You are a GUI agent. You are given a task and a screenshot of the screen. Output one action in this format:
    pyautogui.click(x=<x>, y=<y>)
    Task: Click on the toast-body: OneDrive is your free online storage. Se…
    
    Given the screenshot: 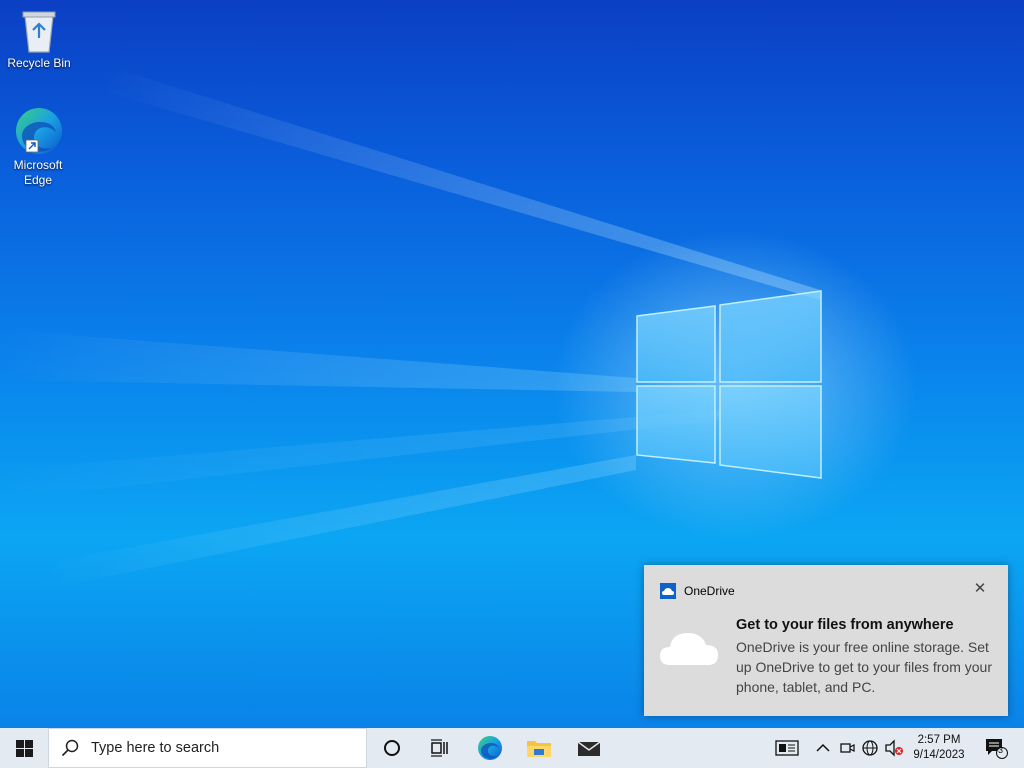 What is the action you would take?
    pyautogui.click(x=864, y=667)
    